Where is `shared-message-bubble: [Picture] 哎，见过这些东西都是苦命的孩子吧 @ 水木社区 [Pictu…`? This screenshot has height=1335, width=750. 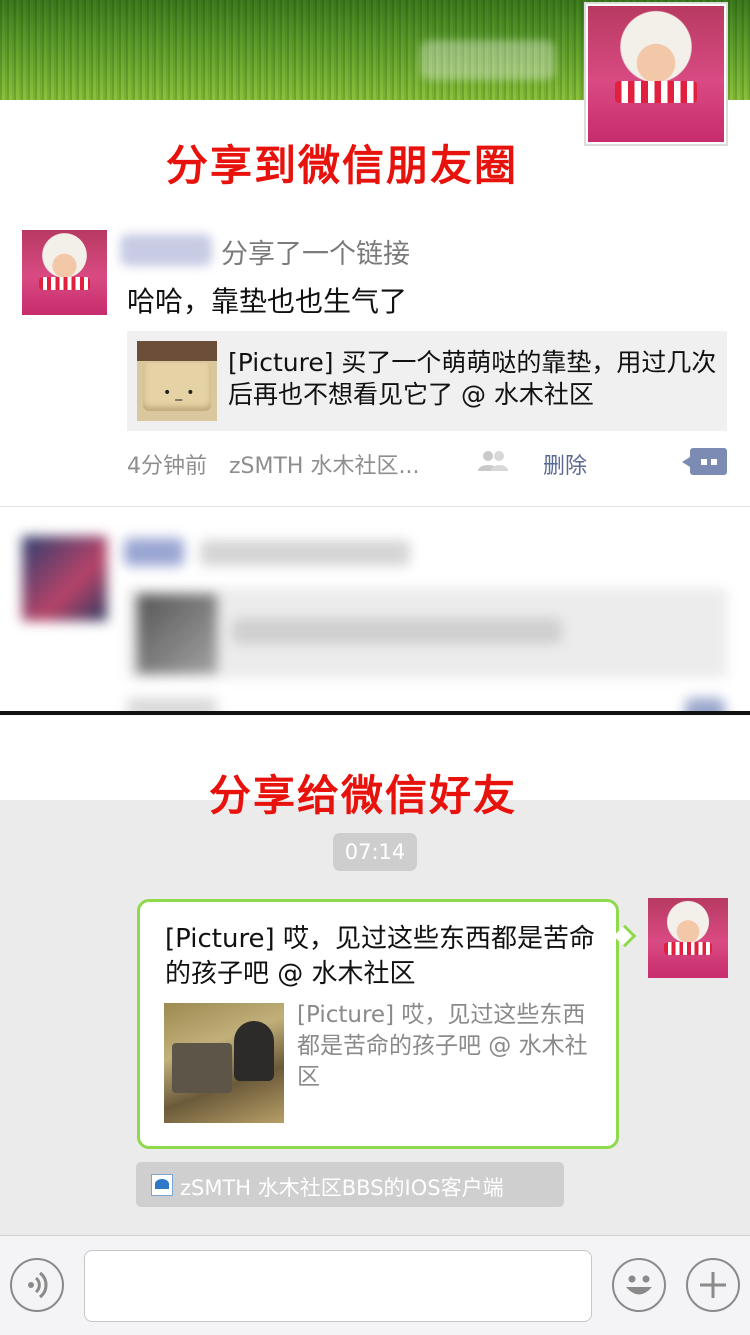 shared-message-bubble: [Picture] 哎，见过这些东西都是苦命的孩子吧 @ 水木社区 [Pictu… is located at coordinates (378, 1024).